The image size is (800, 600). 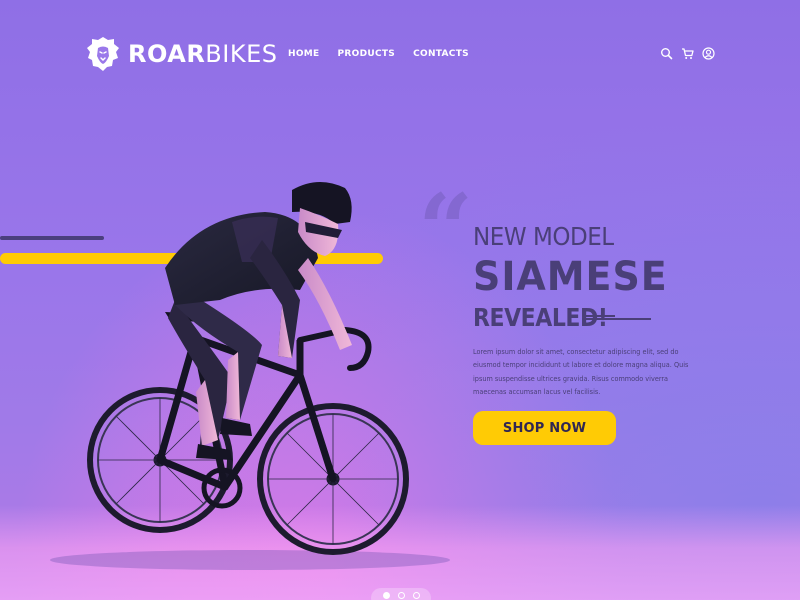 I want to click on decorative-dash-lines, so click(x=618, y=318).